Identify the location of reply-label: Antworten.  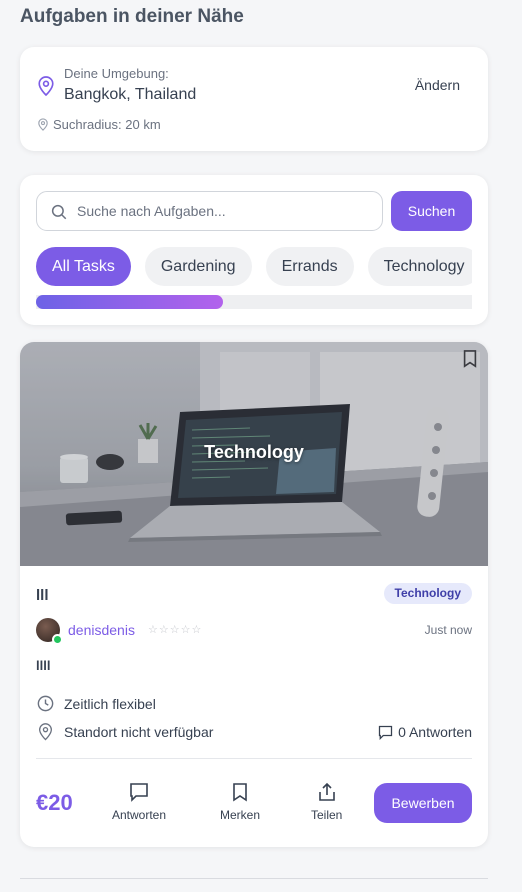
(139, 815).